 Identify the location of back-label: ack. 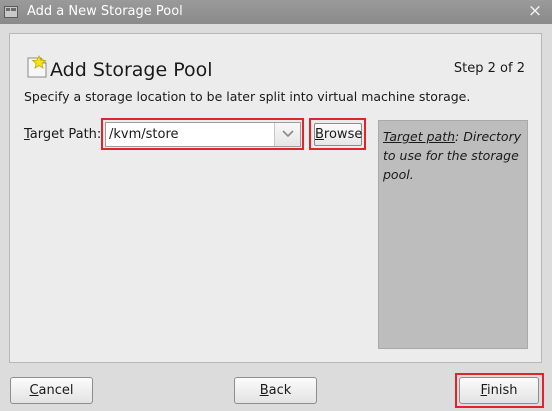
(280, 390).